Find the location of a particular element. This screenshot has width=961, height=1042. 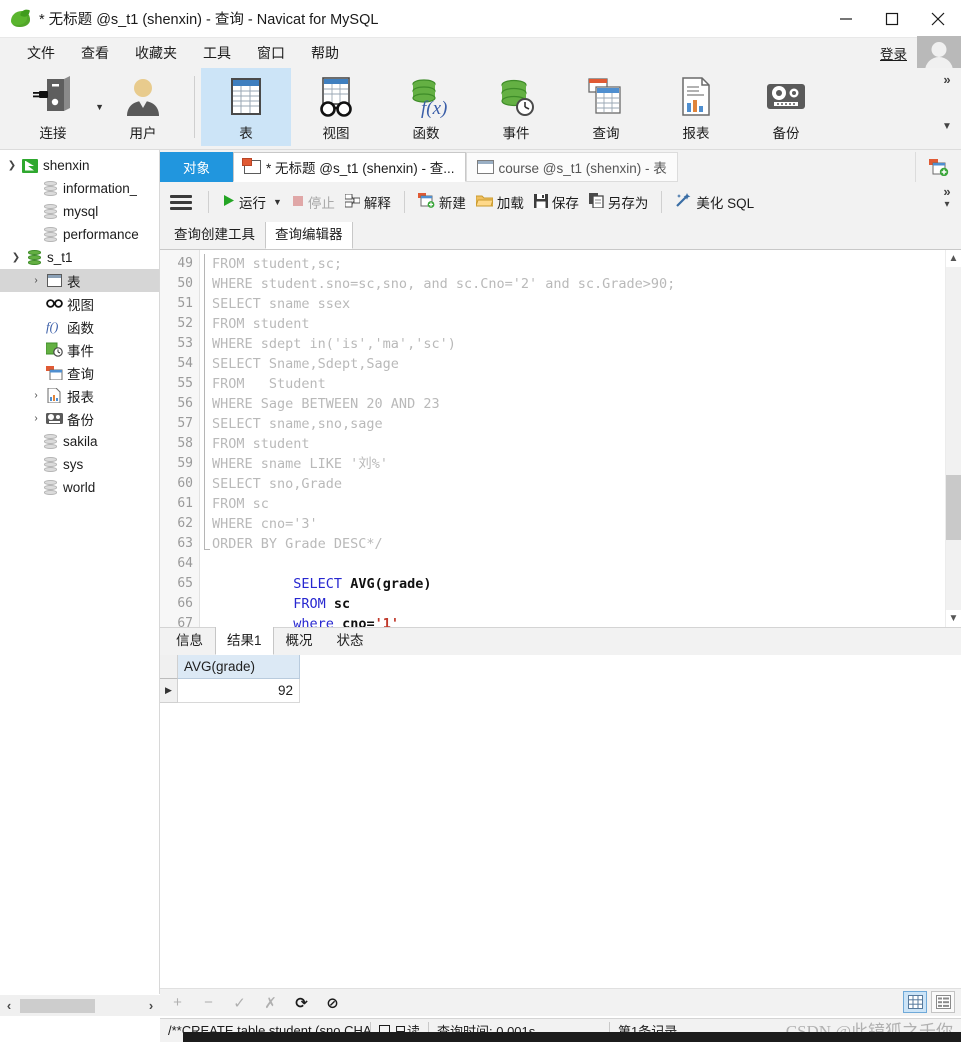

code-text: SELECT sname,sno,sage is located at coordinates (297, 424).